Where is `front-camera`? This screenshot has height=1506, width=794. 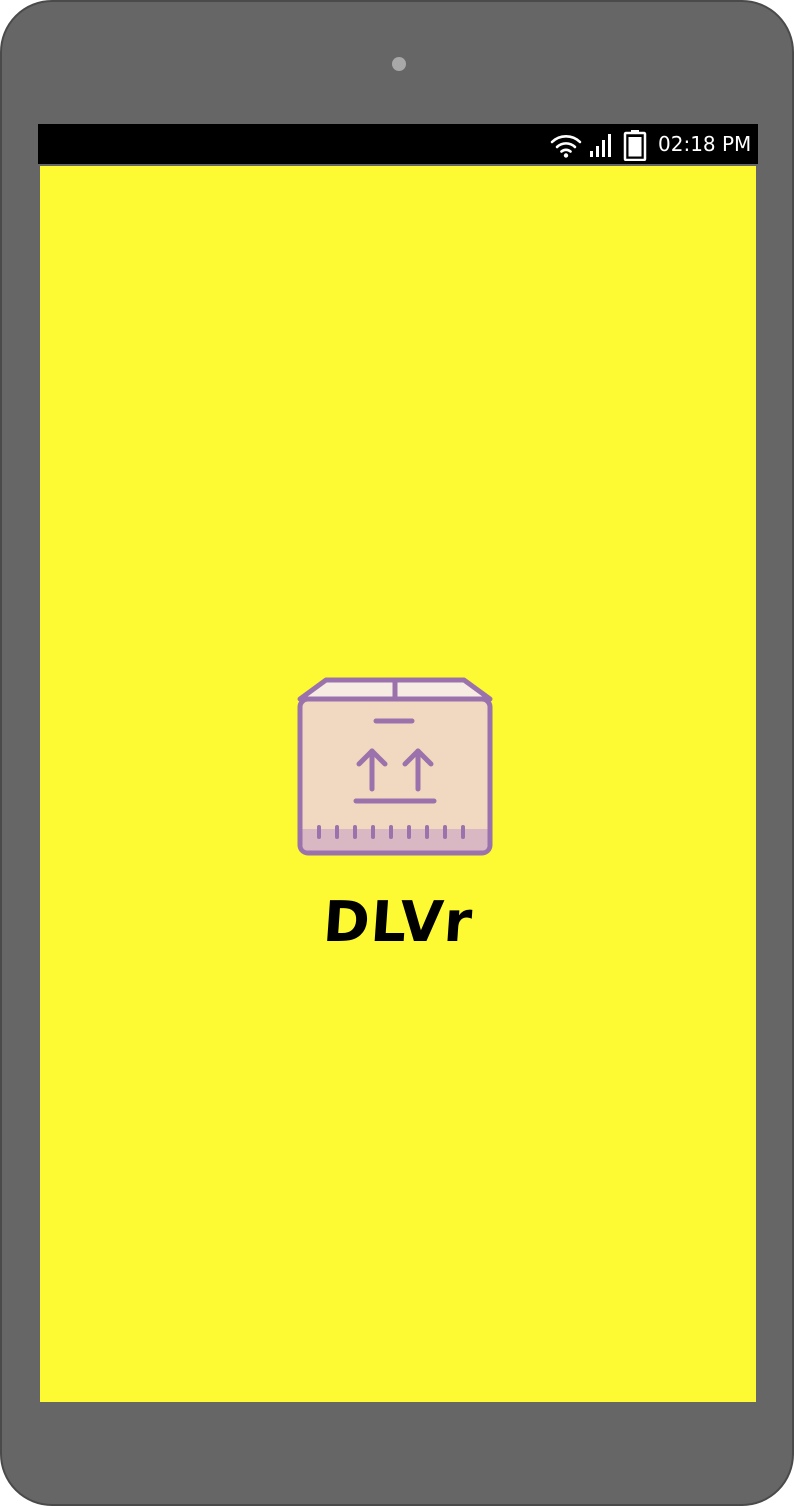
front-camera is located at coordinates (399, 64).